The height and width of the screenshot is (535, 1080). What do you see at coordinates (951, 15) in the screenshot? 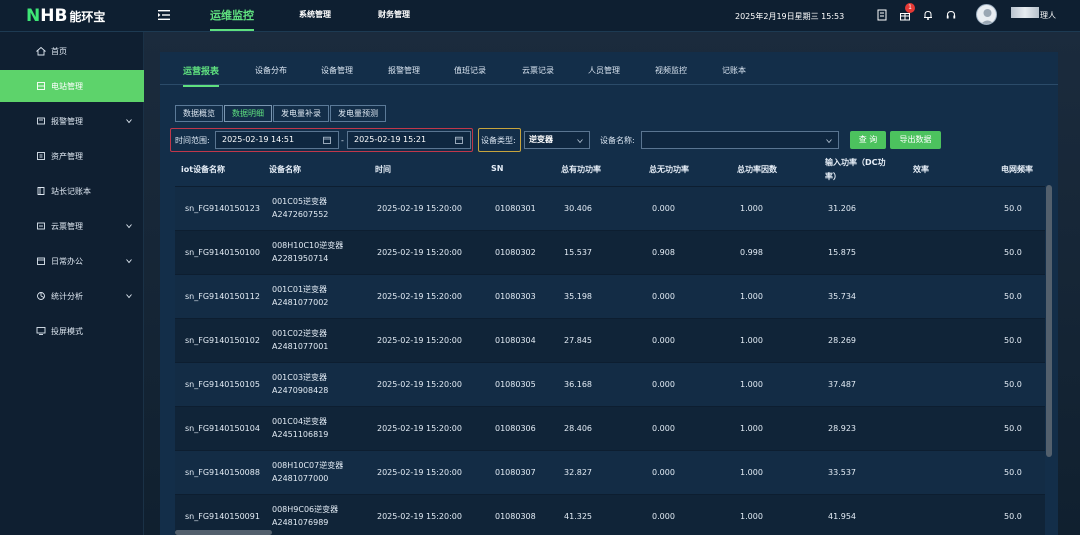
I see `headset-icon` at bounding box center [951, 15].